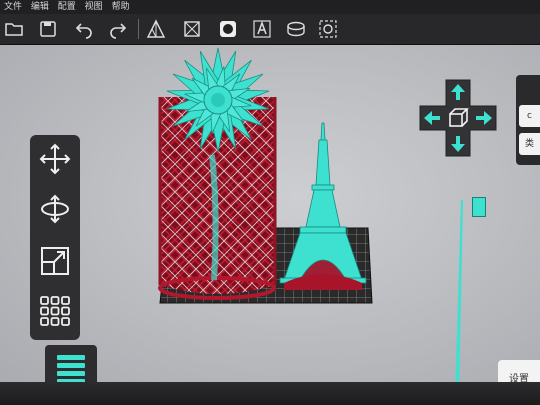  Describe the element at coordinates (13, 7) in the screenshot. I see `menu-file: 文件` at that location.